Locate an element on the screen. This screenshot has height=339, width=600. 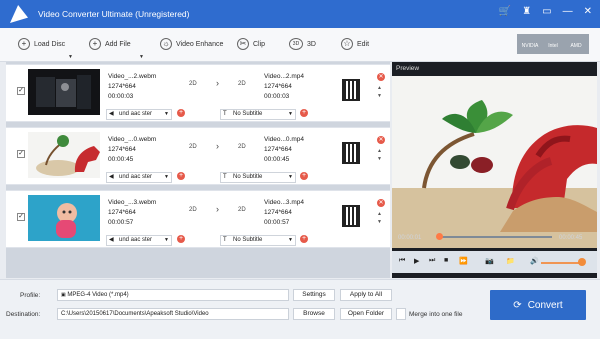
close-button: ✕ is located at coordinates (588, 11).